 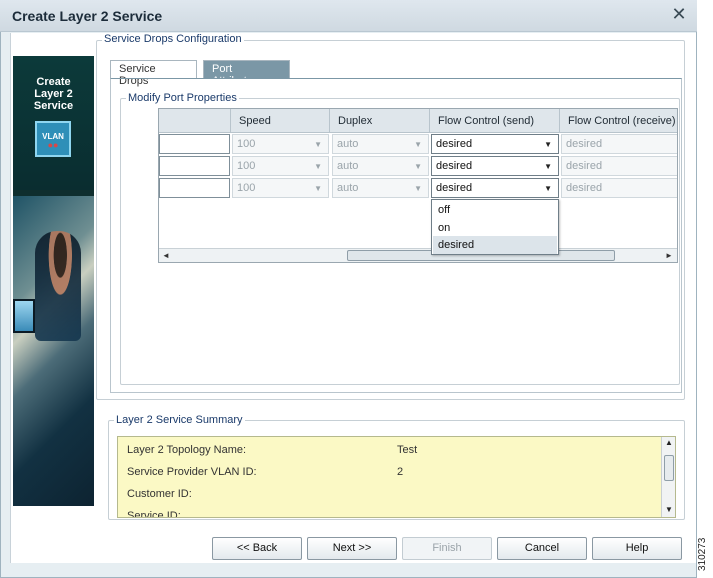 What do you see at coordinates (619, 144) in the screenshot?
I see `table-row-1-fc-receive-select: desired` at bounding box center [619, 144].